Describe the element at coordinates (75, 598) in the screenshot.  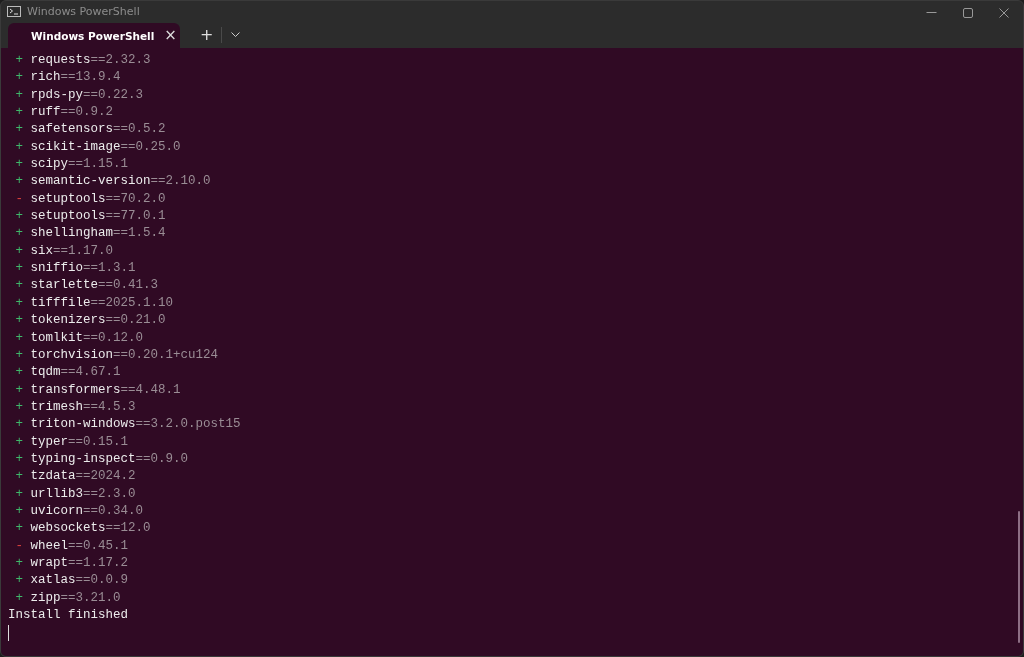
I see `package-line: zipp==3.21.0` at that location.